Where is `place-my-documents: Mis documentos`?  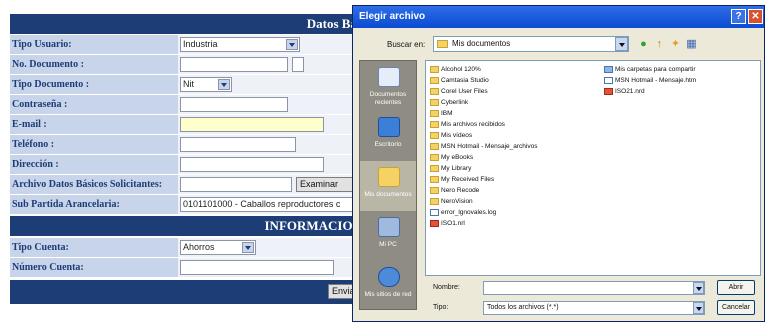 place-my-documents: Mis documentos is located at coordinates (388, 186).